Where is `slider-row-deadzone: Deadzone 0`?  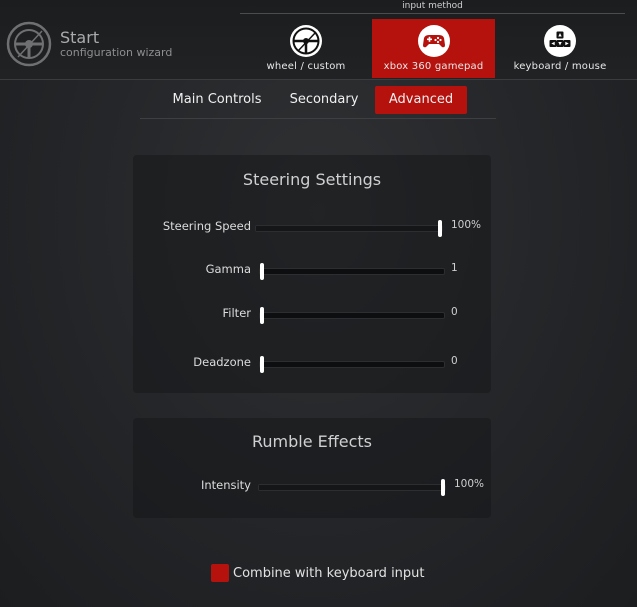 slider-row-deadzone: Deadzone 0 is located at coordinates (312, 363).